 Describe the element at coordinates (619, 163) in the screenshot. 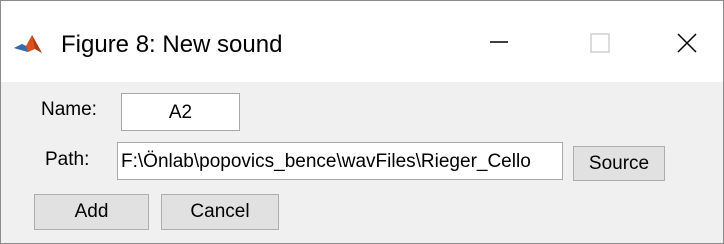

I see `source-button: Source` at that location.